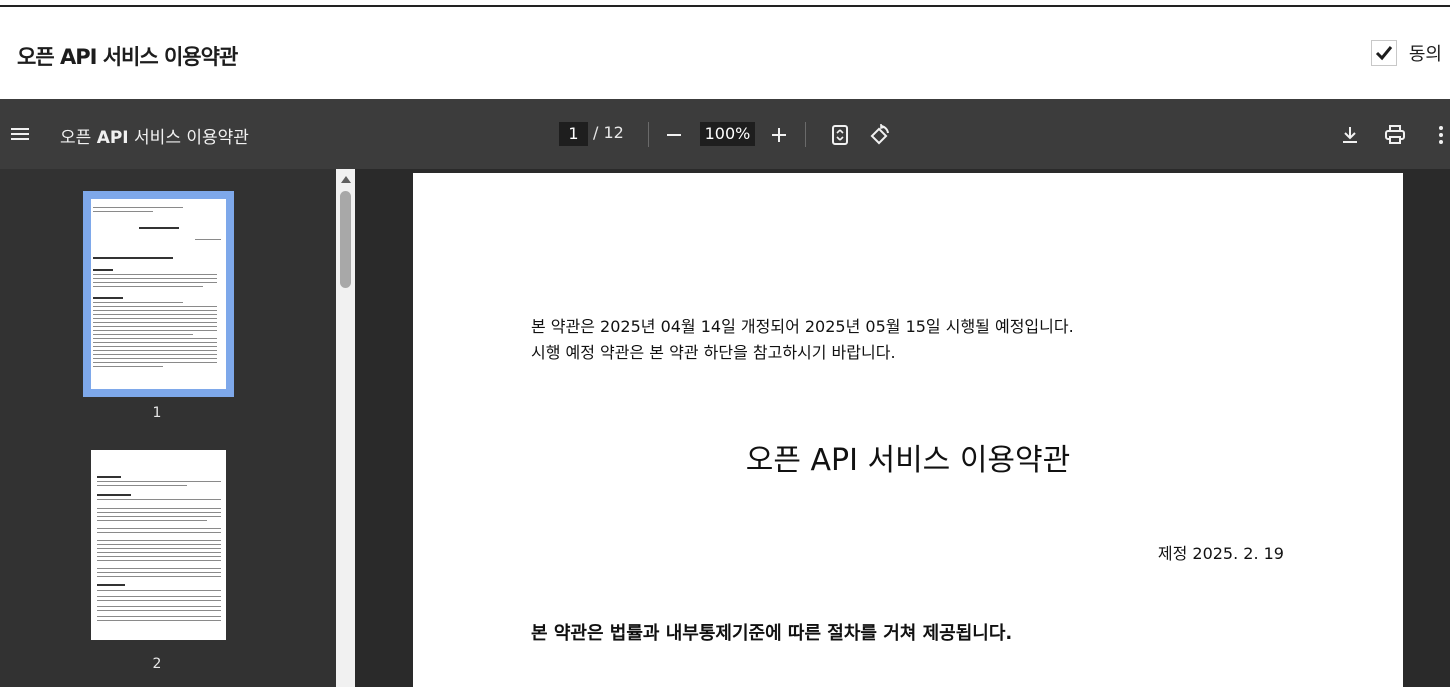 This screenshot has width=1450, height=687. Describe the element at coordinates (713, 352) in the screenshot. I see `notice-line-2: 시행 예정 약관은 본 약관 하단을 참고하시기 바랍니다.` at that location.